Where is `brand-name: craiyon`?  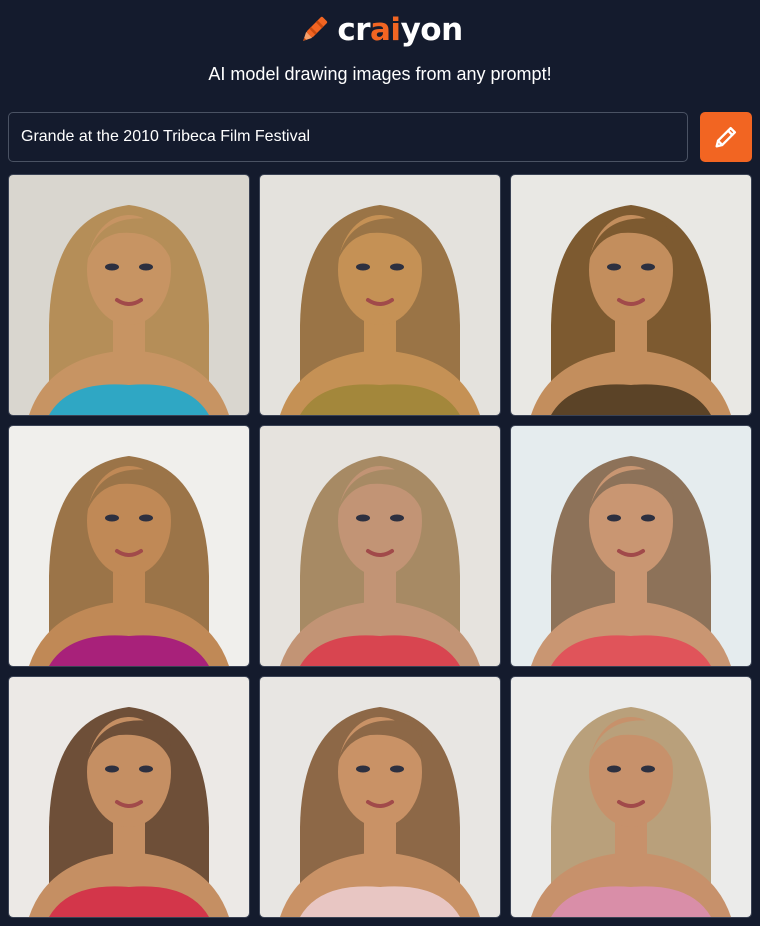
brand-name: craiyon is located at coordinates (400, 30).